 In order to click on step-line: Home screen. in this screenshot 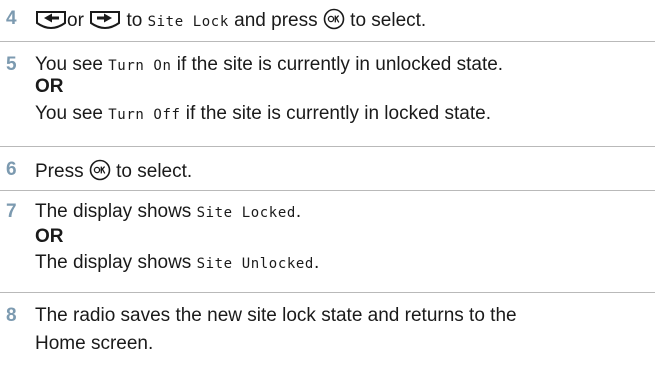, I will do `click(94, 343)`.